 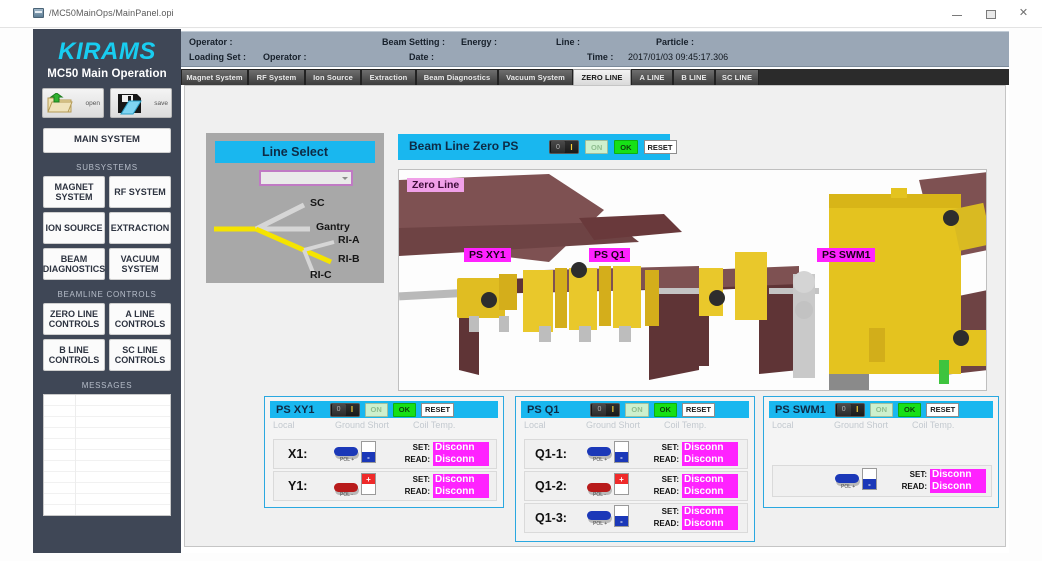 What do you see at coordinates (636, 454) in the screenshot?
I see `ps-q1-channel-1: Q1-1: POL + - SET: READ: Disconn Disconn` at bounding box center [636, 454].